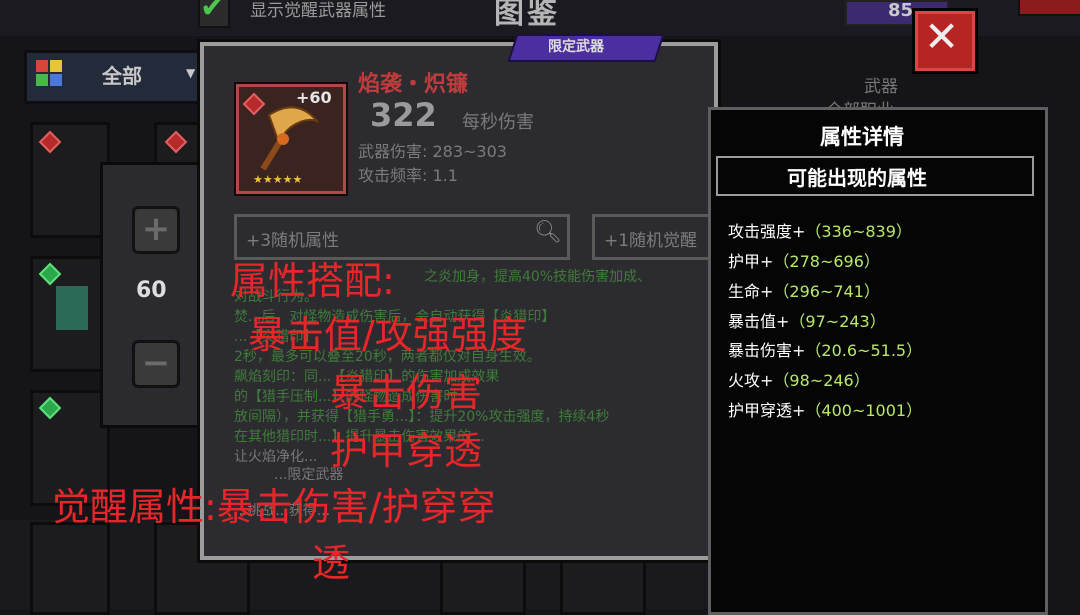 This screenshot has width=1080, height=615. Describe the element at coordinates (156, 364) in the screenshot. I see `decrease-button: −` at that location.